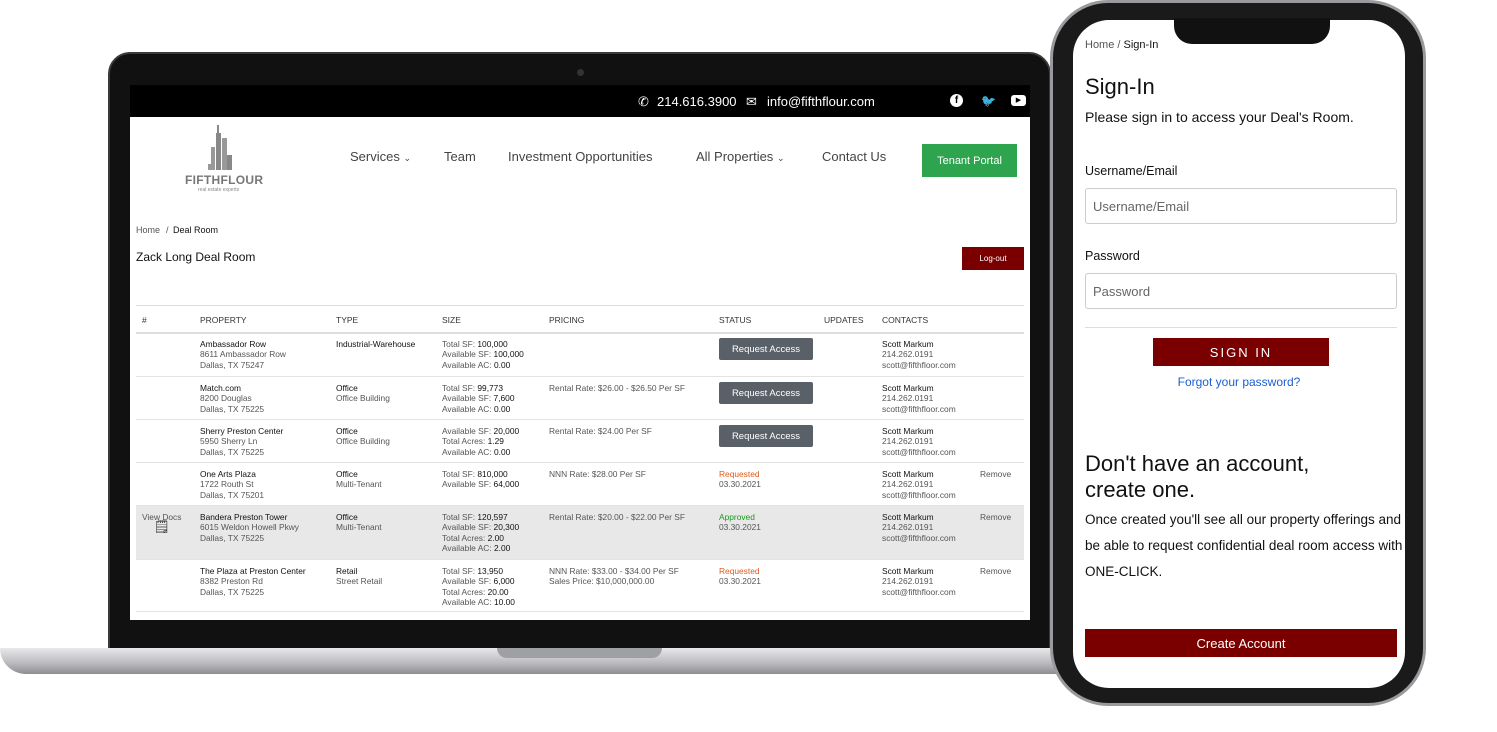  What do you see at coordinates (580, 156) in the screenshot?
I see `nav-investment: Investment Opportunities` at bounding box center [580, 156].